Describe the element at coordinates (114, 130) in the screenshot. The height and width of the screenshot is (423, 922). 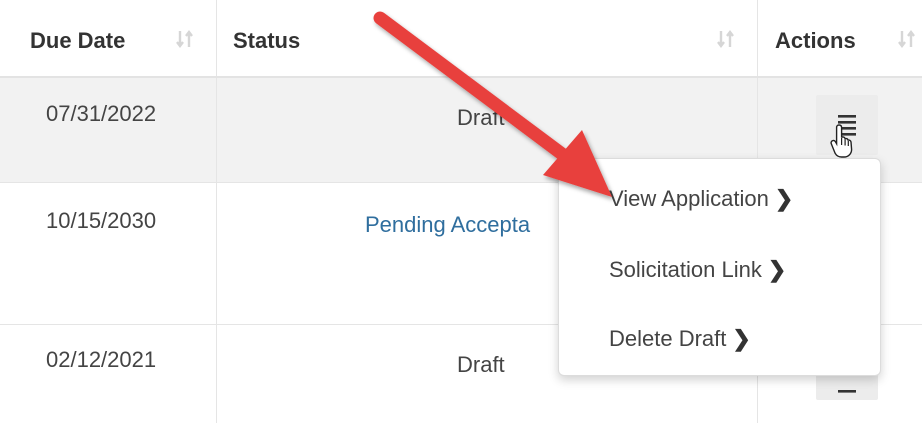
I see `due-date-cell: 07/31/2022` at that location.